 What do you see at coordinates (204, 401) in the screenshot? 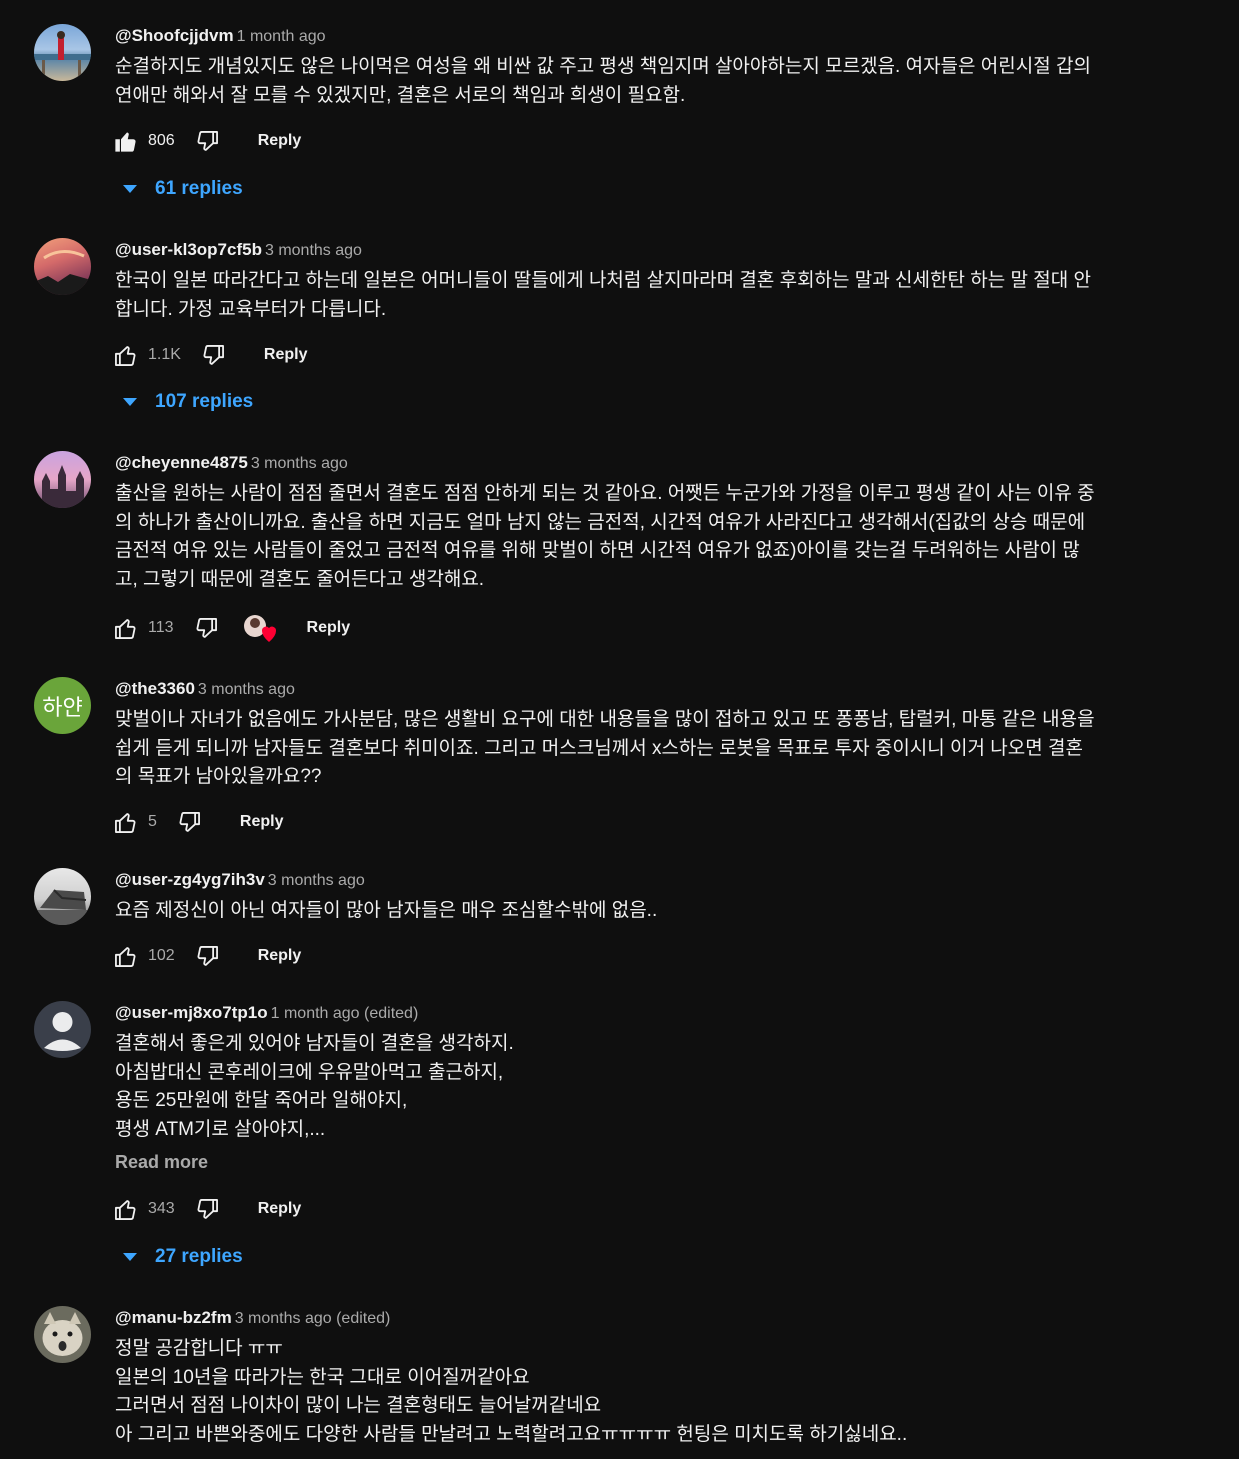
I see `replies-count: 107 replies` at bounding box center [204, 401].